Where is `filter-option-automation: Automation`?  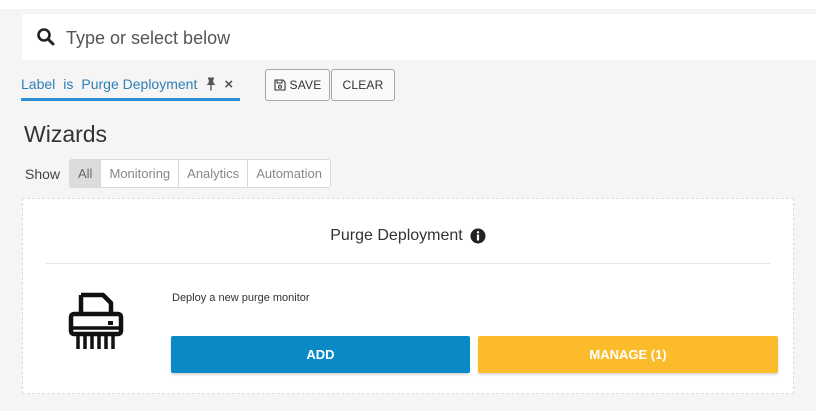
filter-option-automation: Automation is located at coordinates (288, 173).